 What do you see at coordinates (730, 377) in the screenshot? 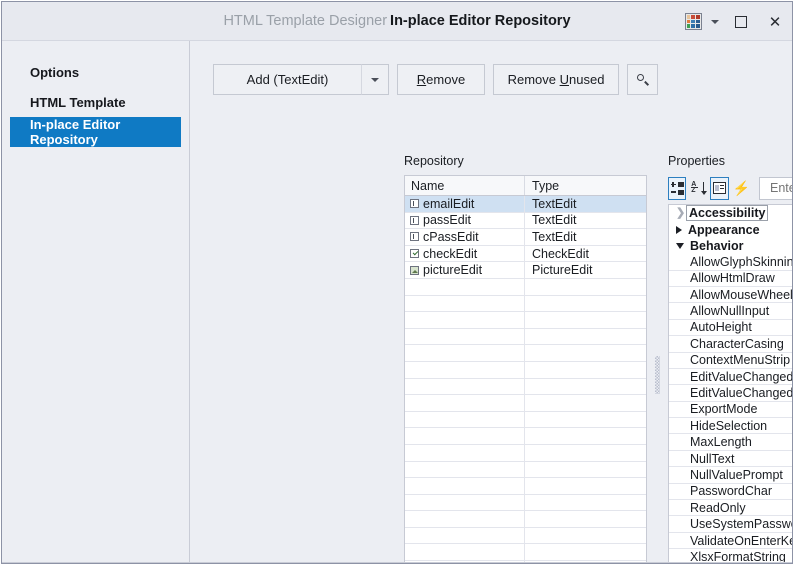
I see `property-row: EditValueChangedDelay0` at bounding box center [730, 377].